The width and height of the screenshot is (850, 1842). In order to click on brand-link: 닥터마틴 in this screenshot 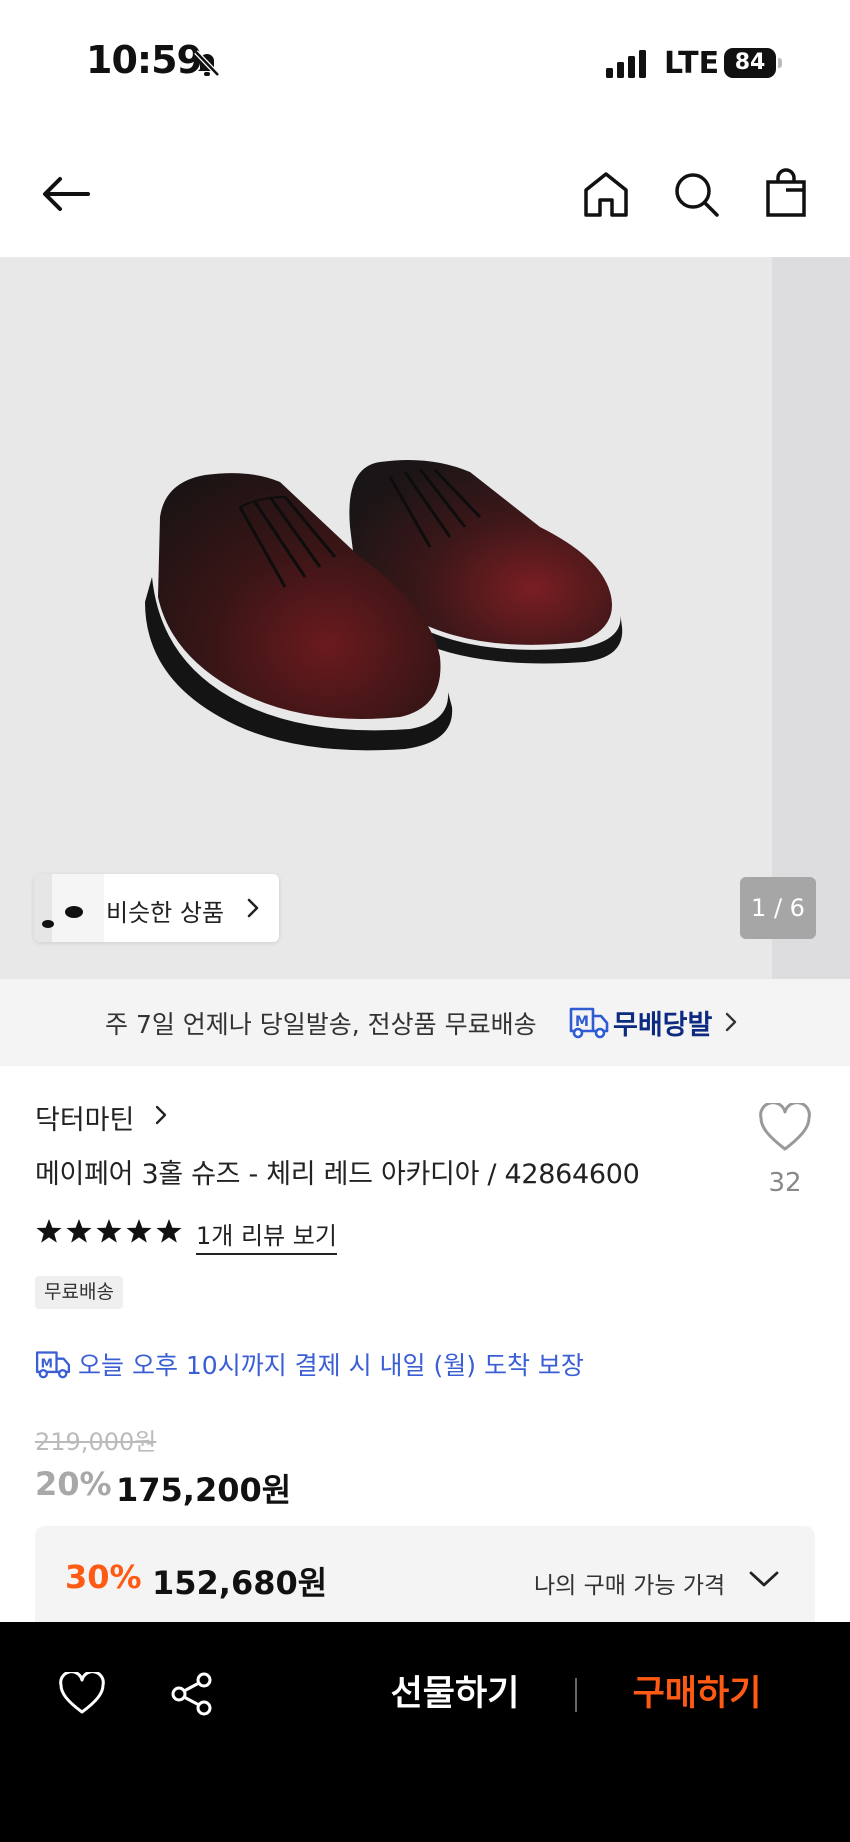, I will do `click(84, 1117)`.